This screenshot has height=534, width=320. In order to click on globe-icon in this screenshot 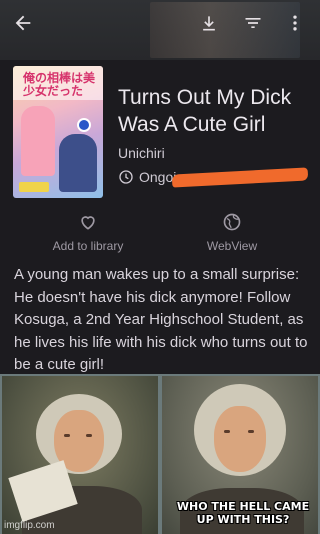, I will do `click(232, 222)`.